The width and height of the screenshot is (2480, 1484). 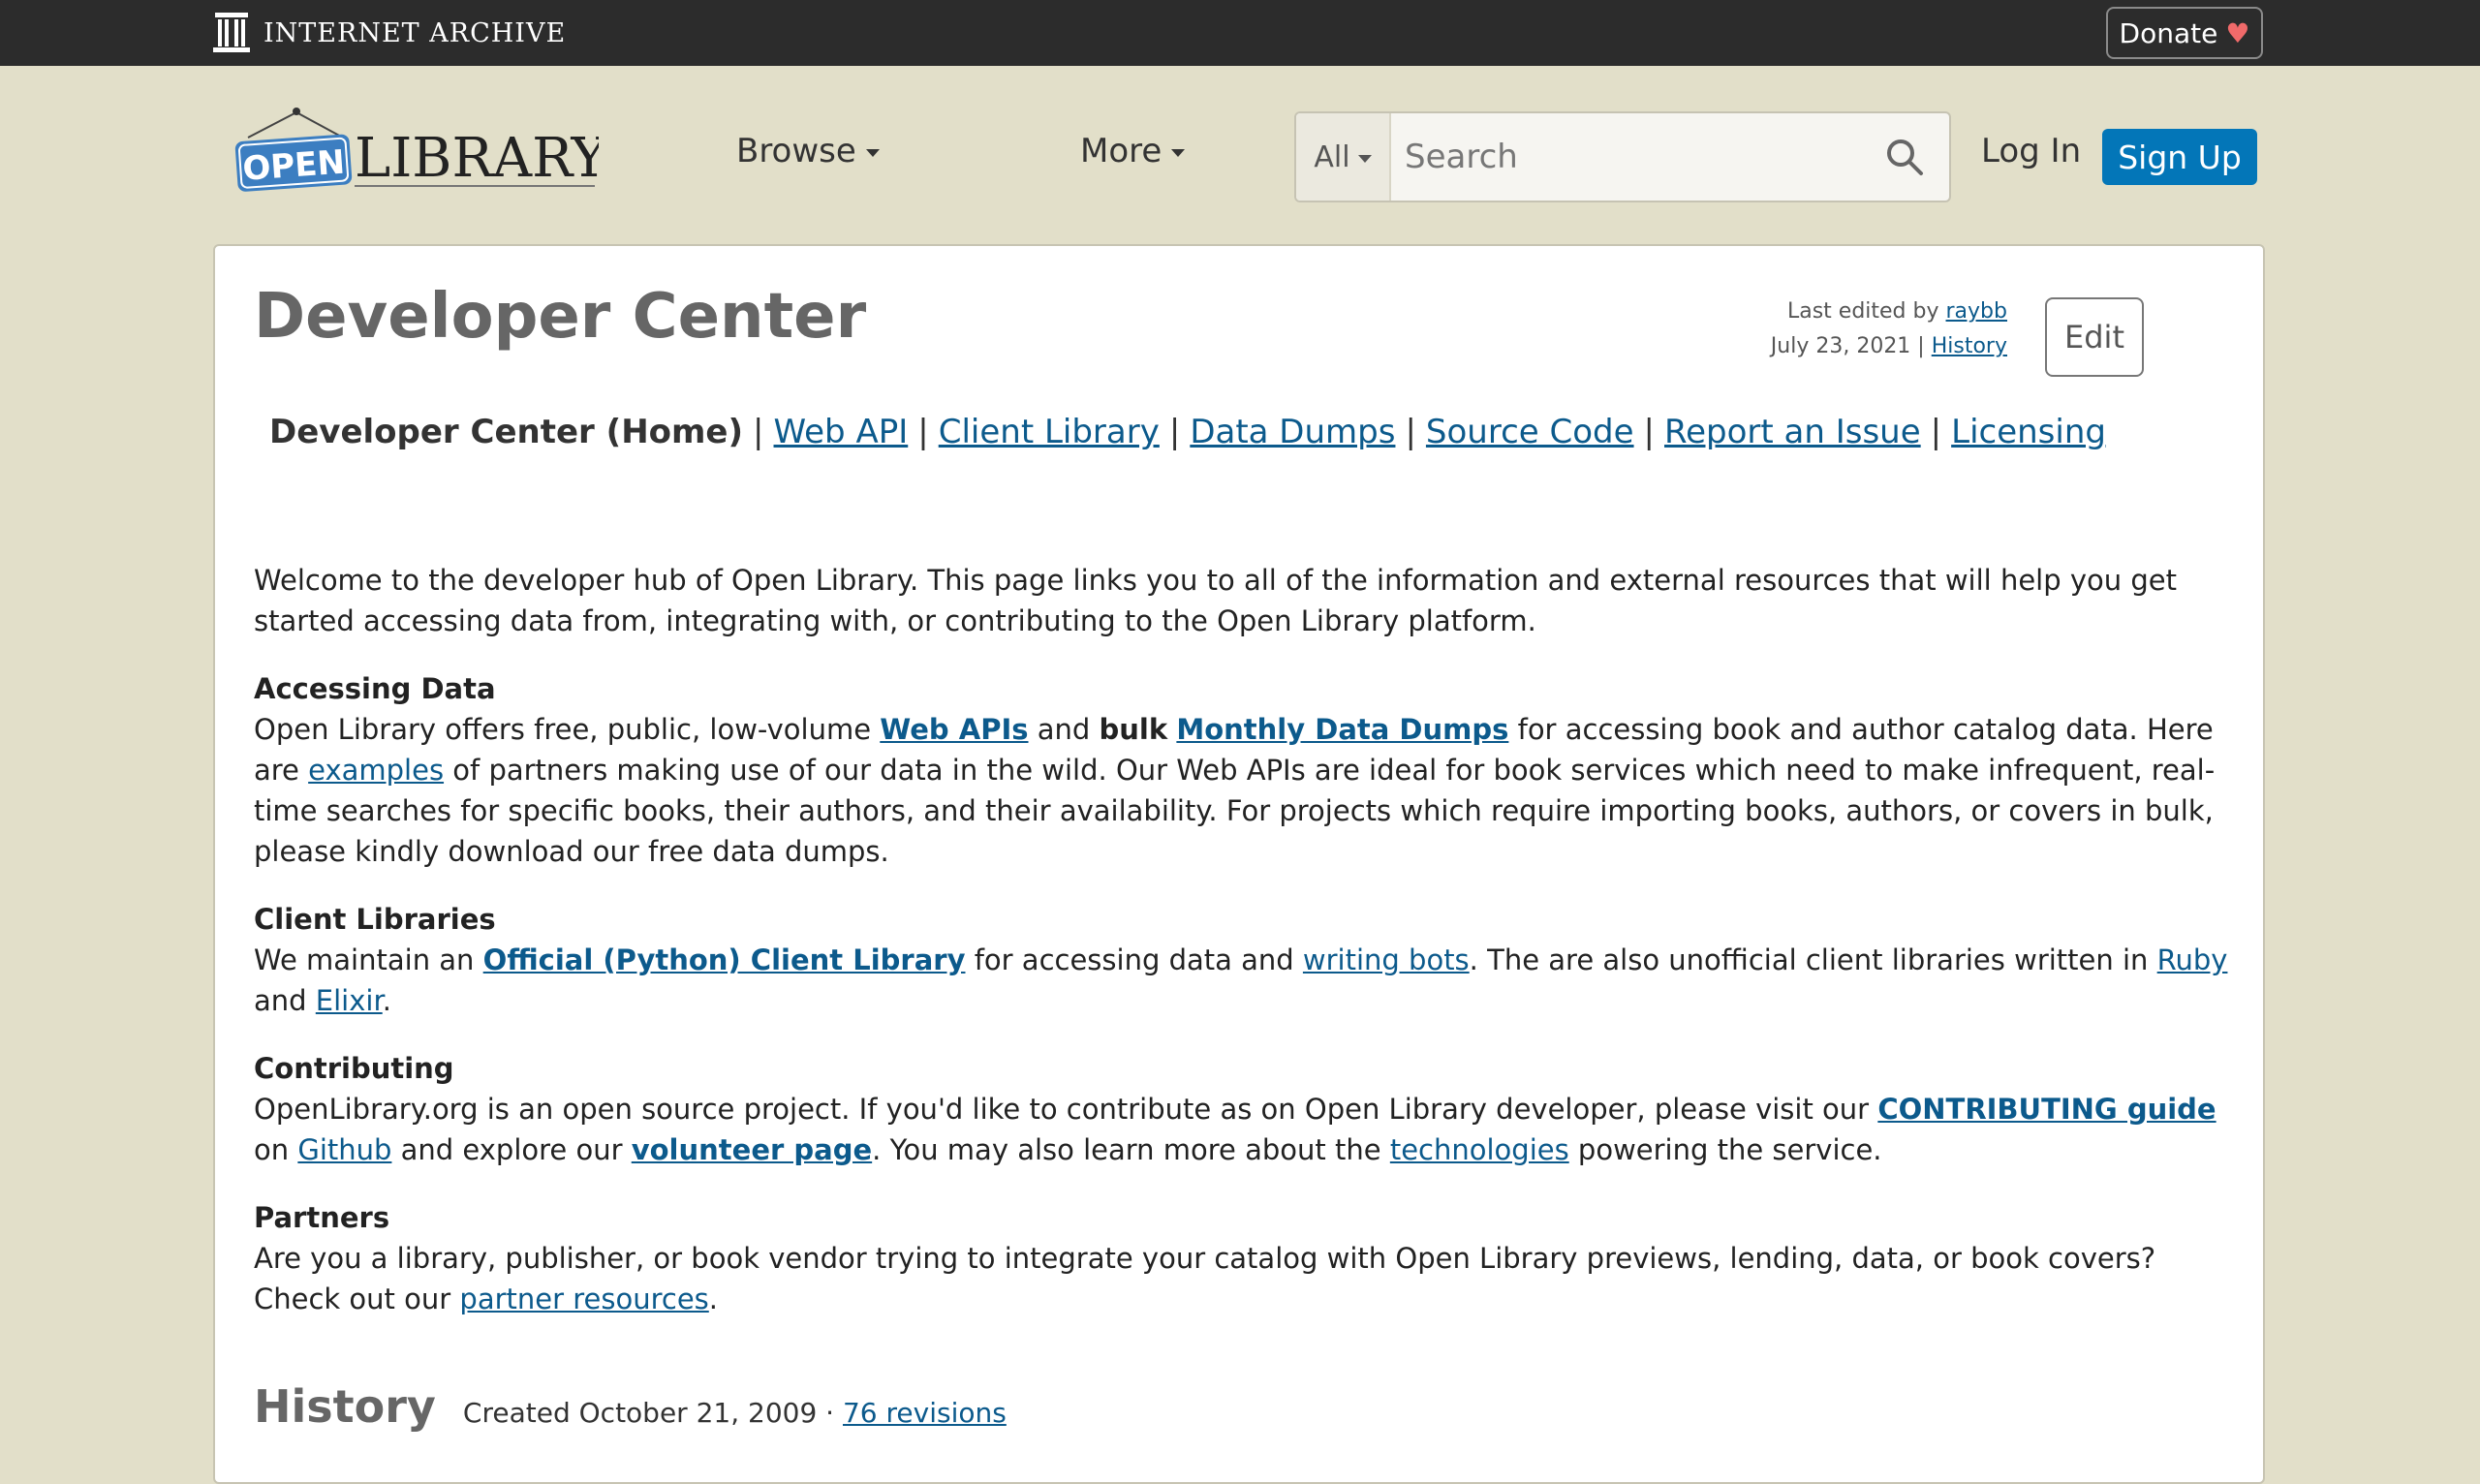 What do you see at coordinates (1969, 346) in the screenshot?
I see `history-link: History` at bounding box center [1969, 346].